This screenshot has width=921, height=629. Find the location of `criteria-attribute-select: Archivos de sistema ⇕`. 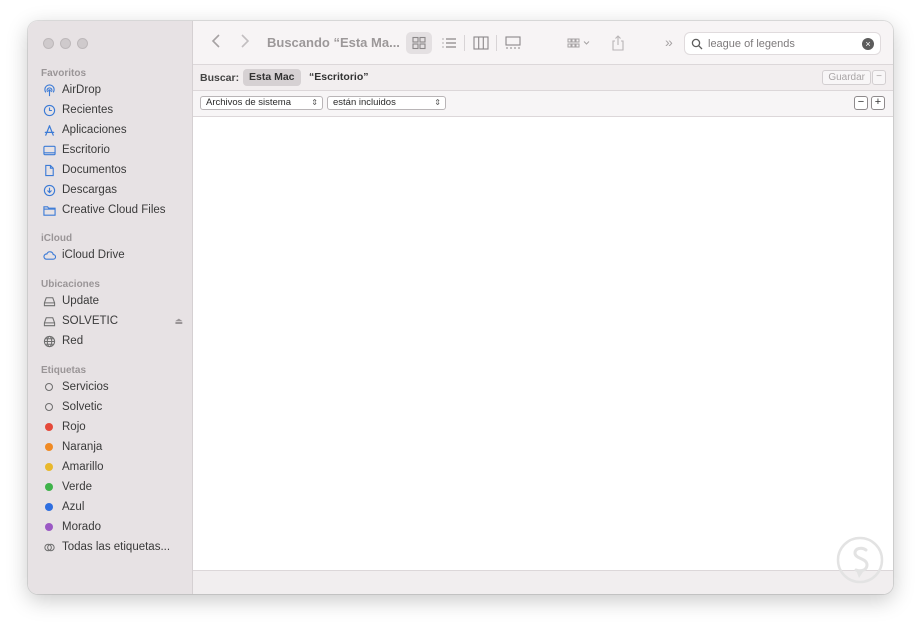

criteria-attribute-select: Archivos de sistema ⇕ is located at coordinates (261, 103).